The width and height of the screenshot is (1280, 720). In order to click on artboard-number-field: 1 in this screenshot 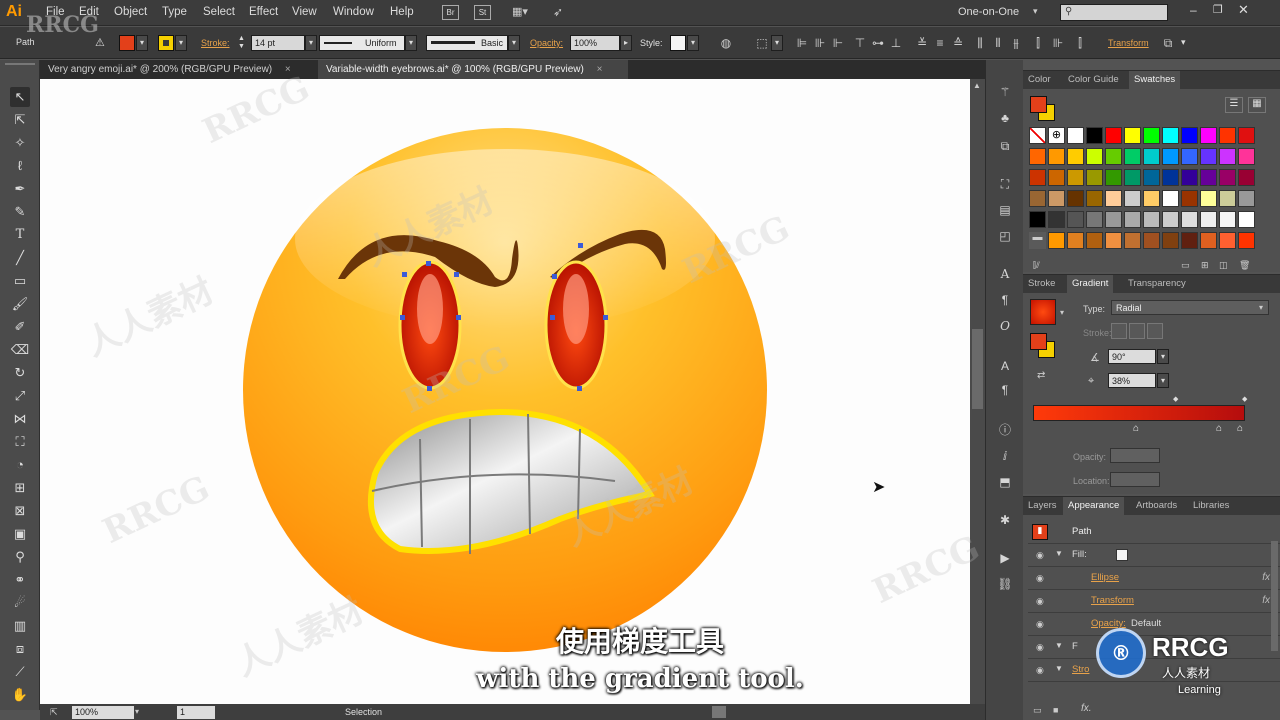, I will do `click(196, 712)`.